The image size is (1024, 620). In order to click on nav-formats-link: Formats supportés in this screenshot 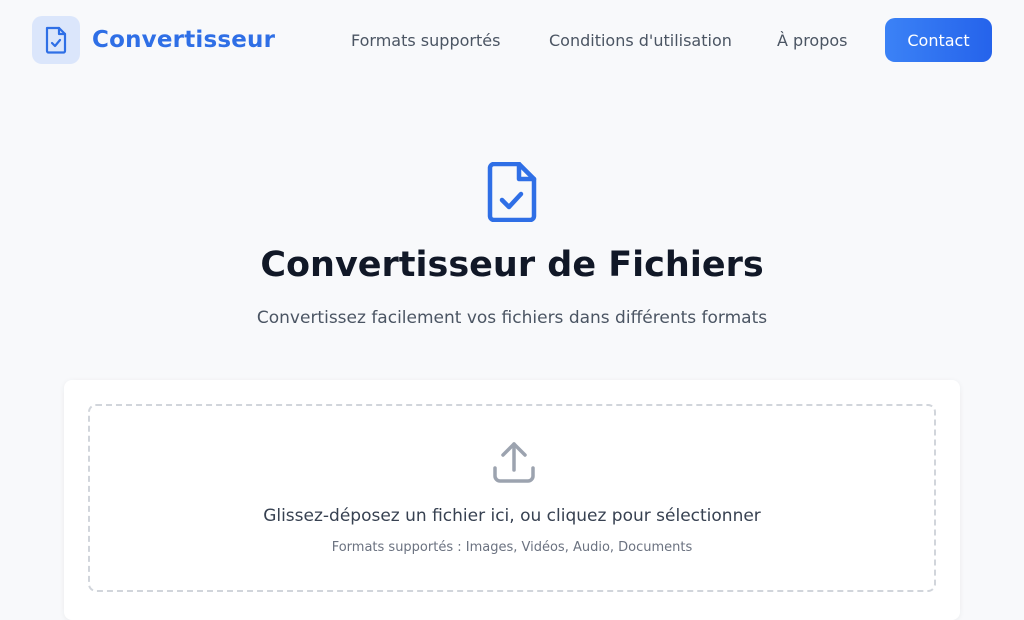, I will do `click(425, 40)`.